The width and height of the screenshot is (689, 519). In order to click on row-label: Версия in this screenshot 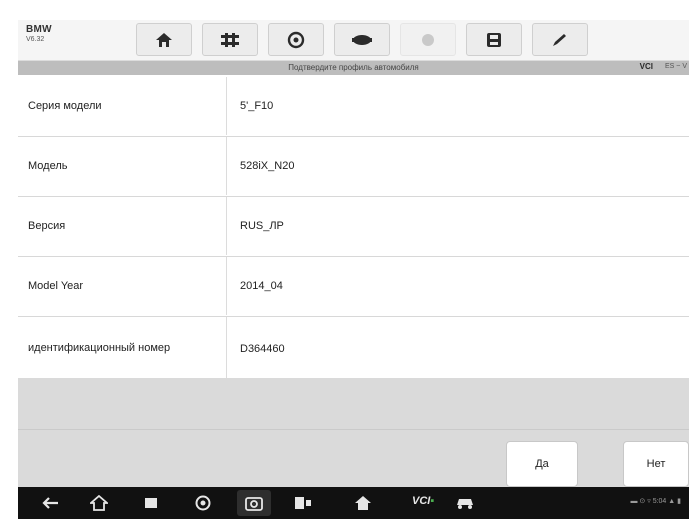, I will do `click(47, 225)`.